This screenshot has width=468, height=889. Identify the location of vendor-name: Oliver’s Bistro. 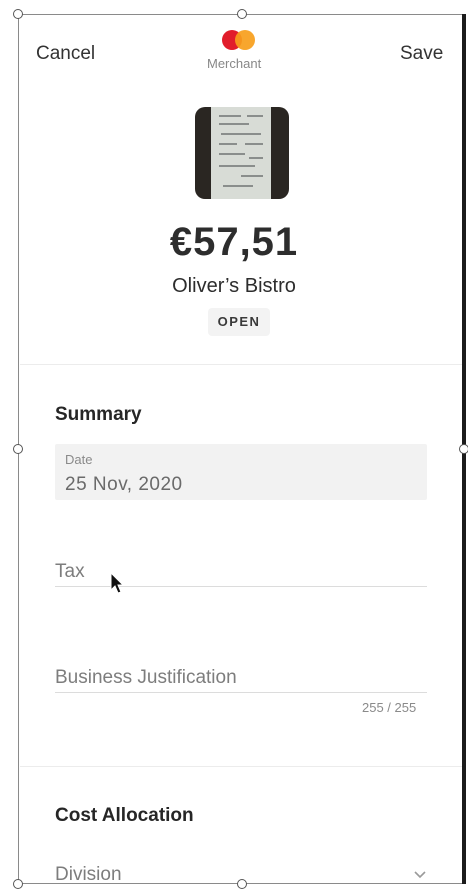
(234, 286).